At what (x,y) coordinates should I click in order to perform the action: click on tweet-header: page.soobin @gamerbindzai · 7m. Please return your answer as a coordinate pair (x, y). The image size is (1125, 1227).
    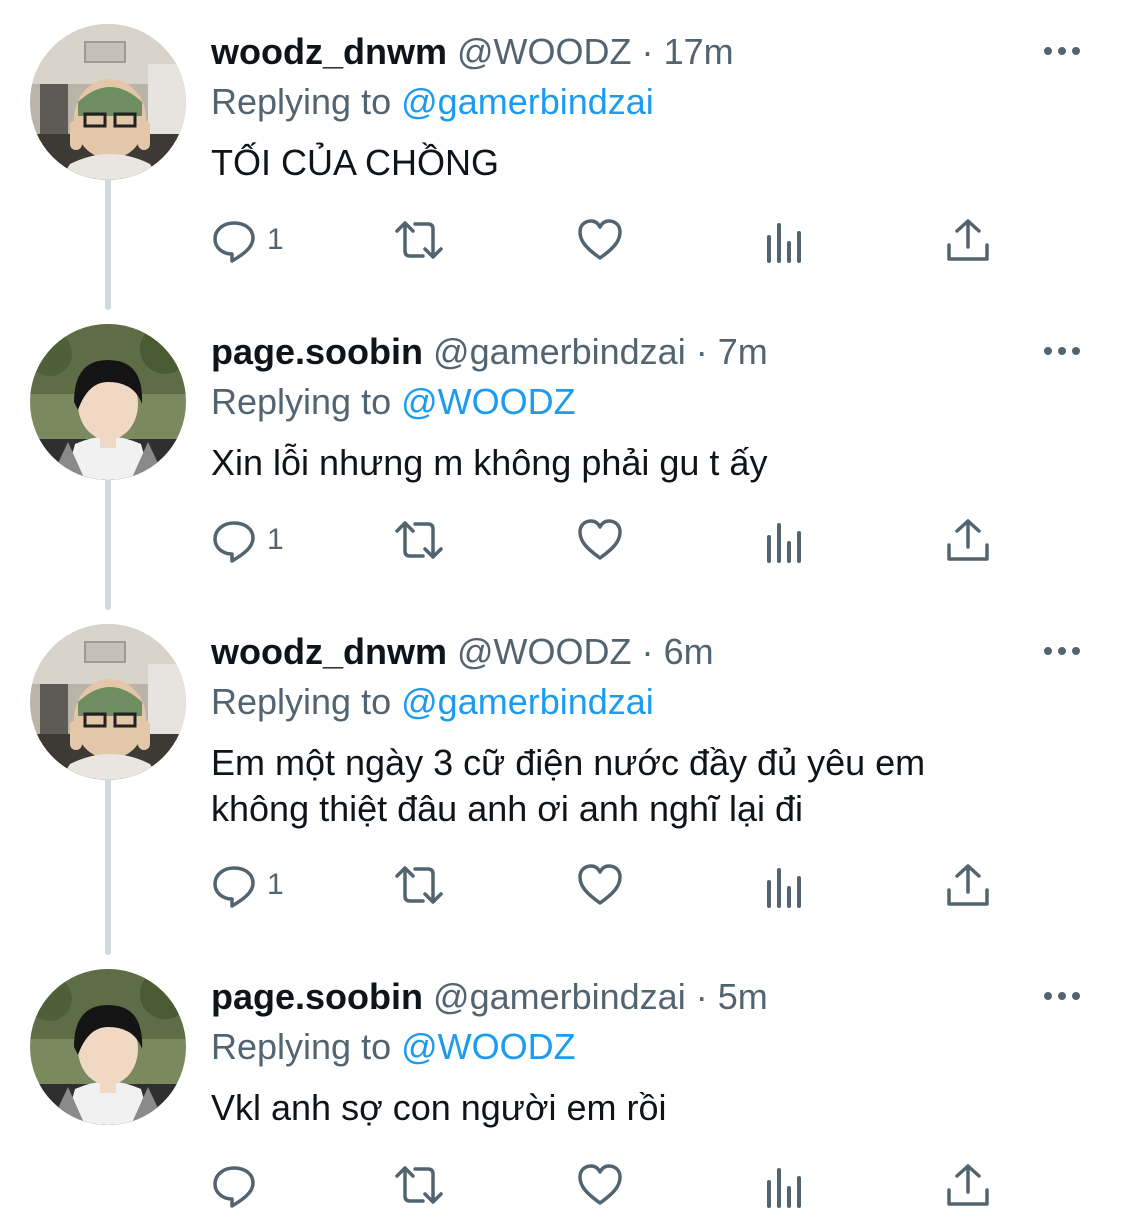
    Looking at the image, I should click on (489, 352).